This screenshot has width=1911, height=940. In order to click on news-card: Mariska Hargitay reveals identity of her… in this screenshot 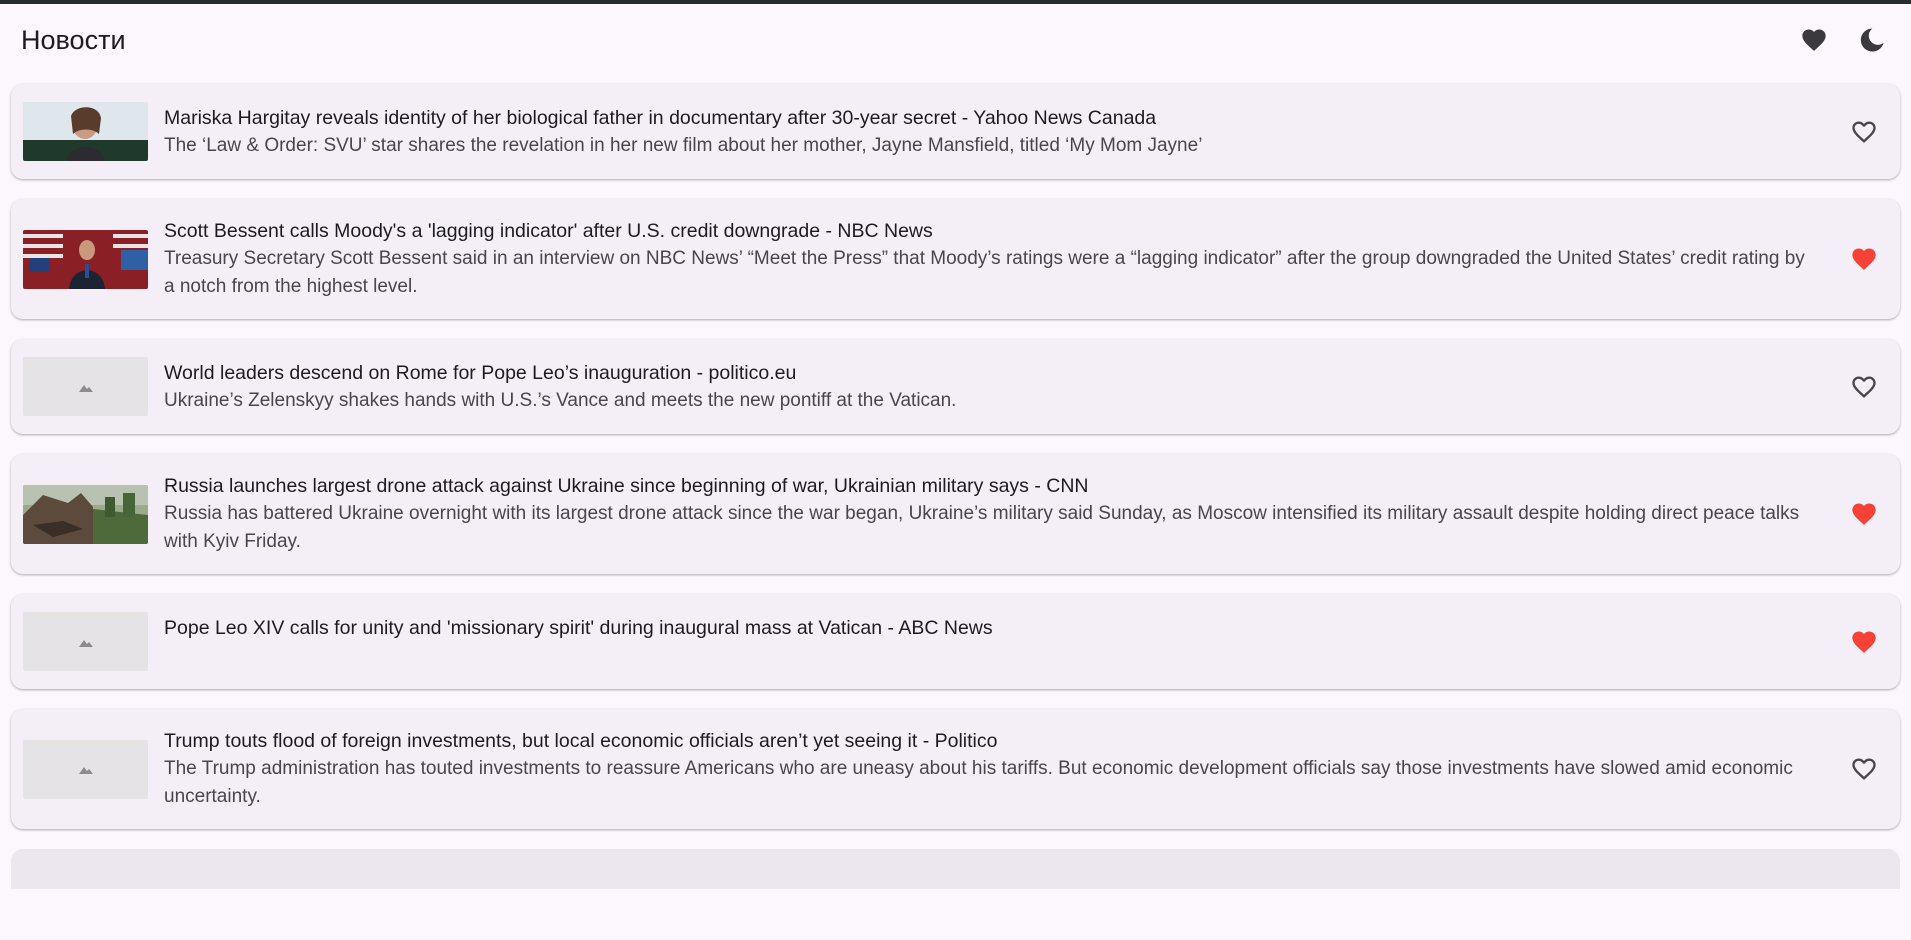, I will do `click(955, 131)`.